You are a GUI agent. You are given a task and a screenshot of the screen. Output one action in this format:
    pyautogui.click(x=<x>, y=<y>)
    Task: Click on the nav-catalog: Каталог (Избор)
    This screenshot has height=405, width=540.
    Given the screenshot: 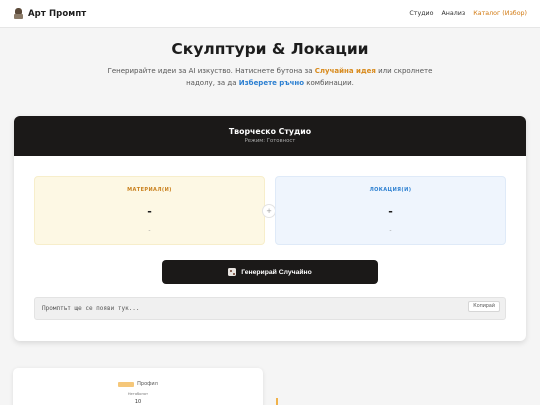 What is the action you would take?
    pyautogui.click(x=500, y=13)
    